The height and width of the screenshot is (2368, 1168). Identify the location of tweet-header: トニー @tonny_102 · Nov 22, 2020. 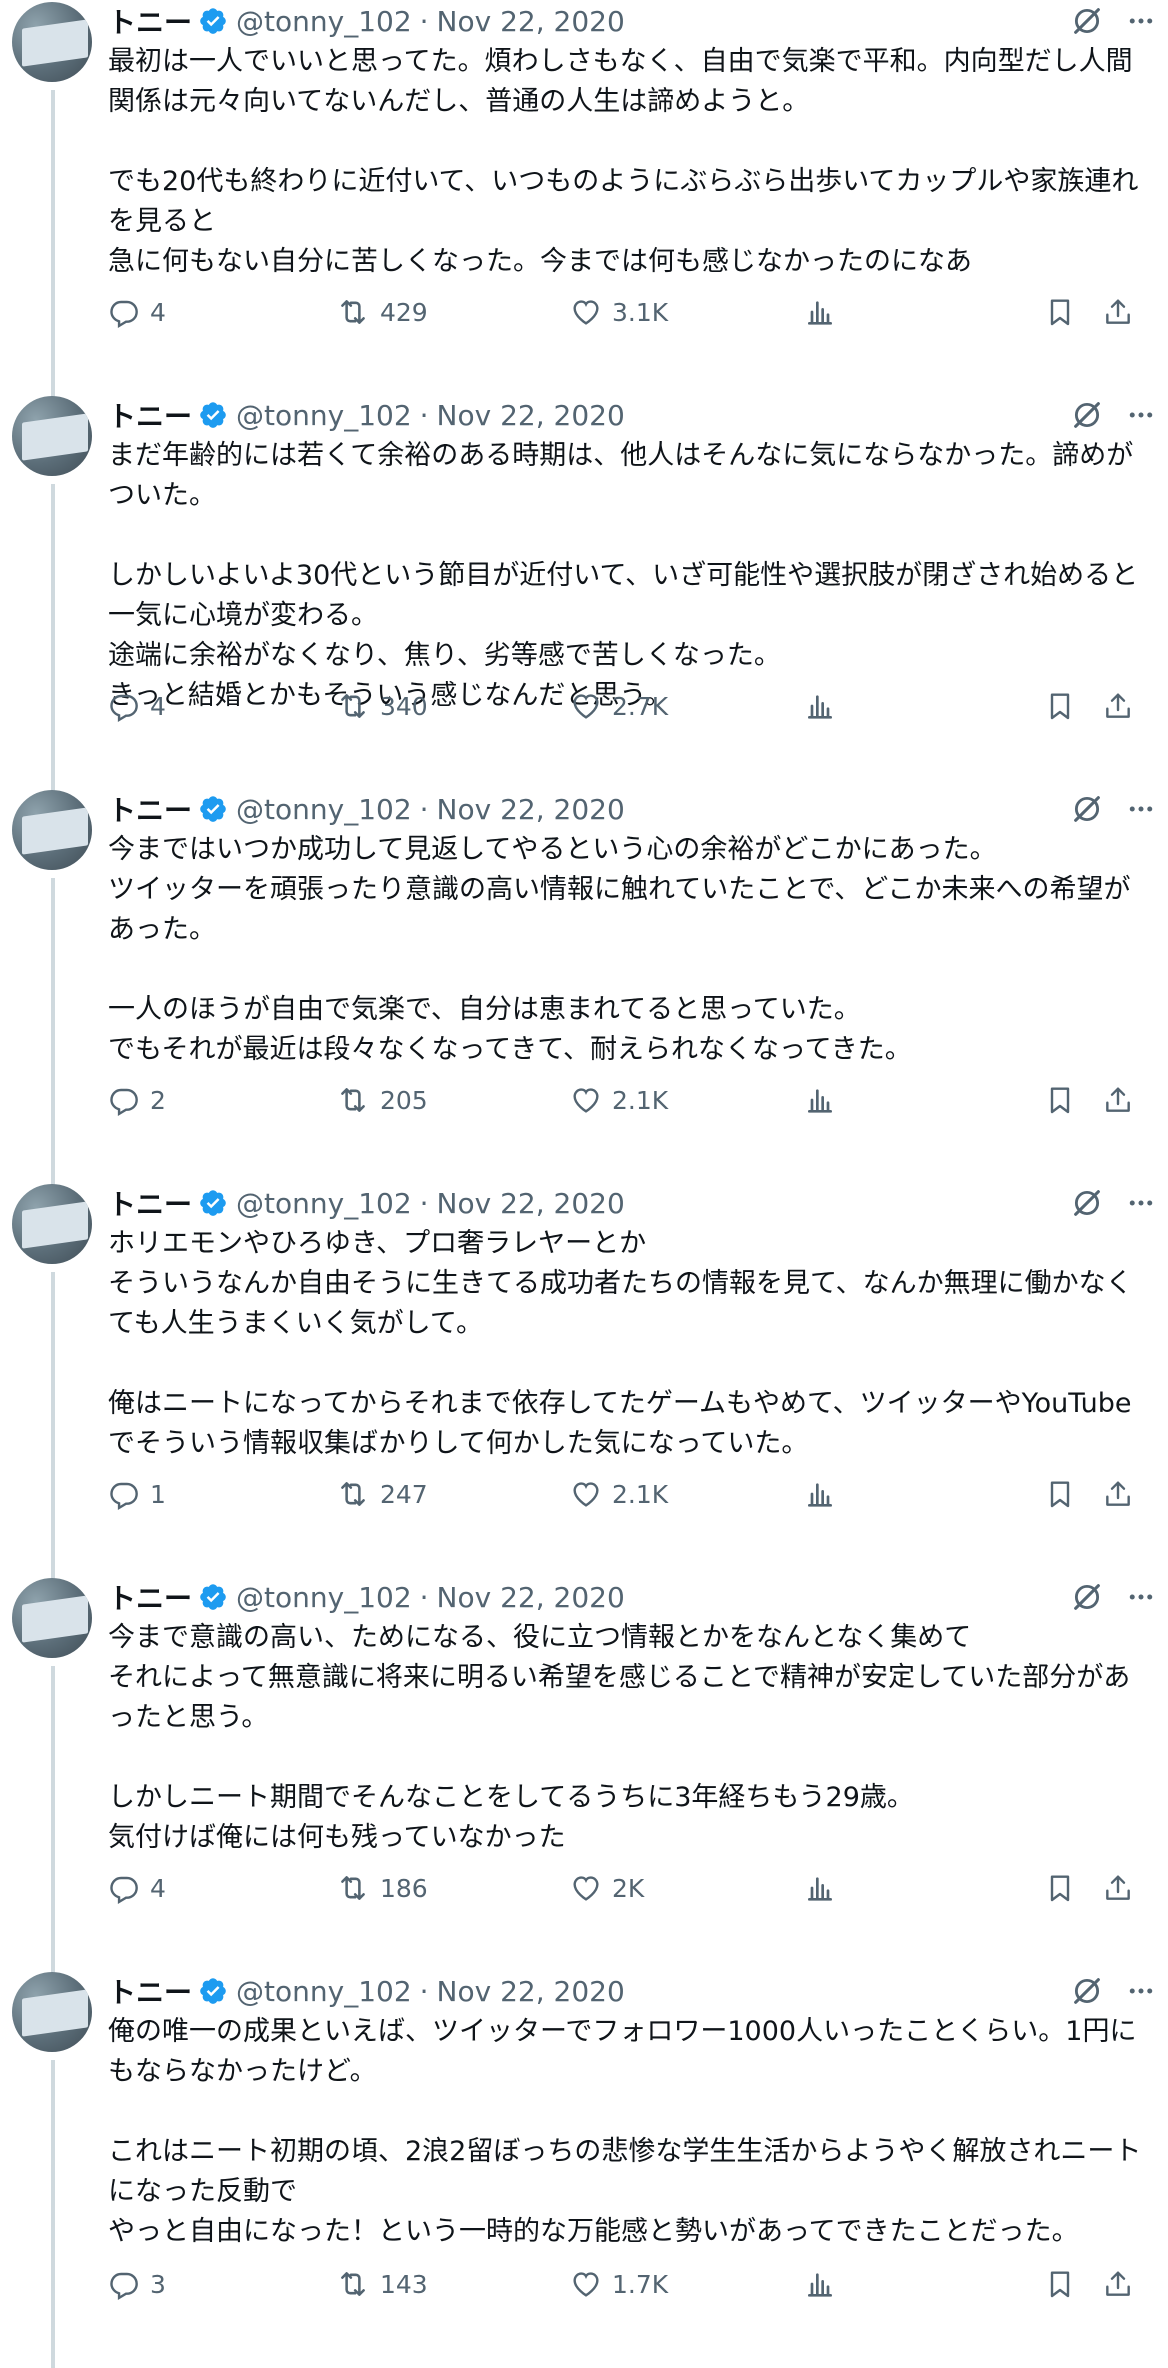
(632, 415).